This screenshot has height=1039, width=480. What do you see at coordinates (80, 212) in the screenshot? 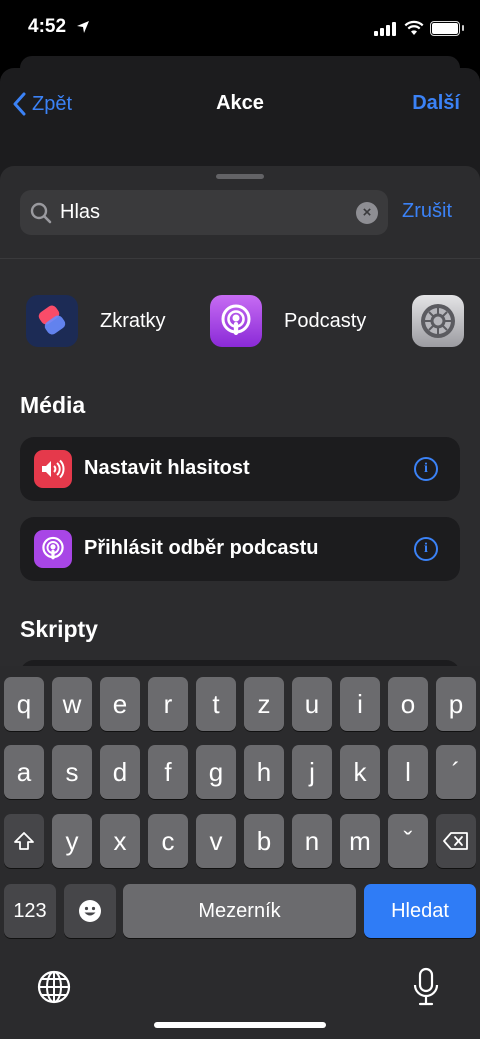
I see `search-input: Hlas` at bounding box center [80, 212].